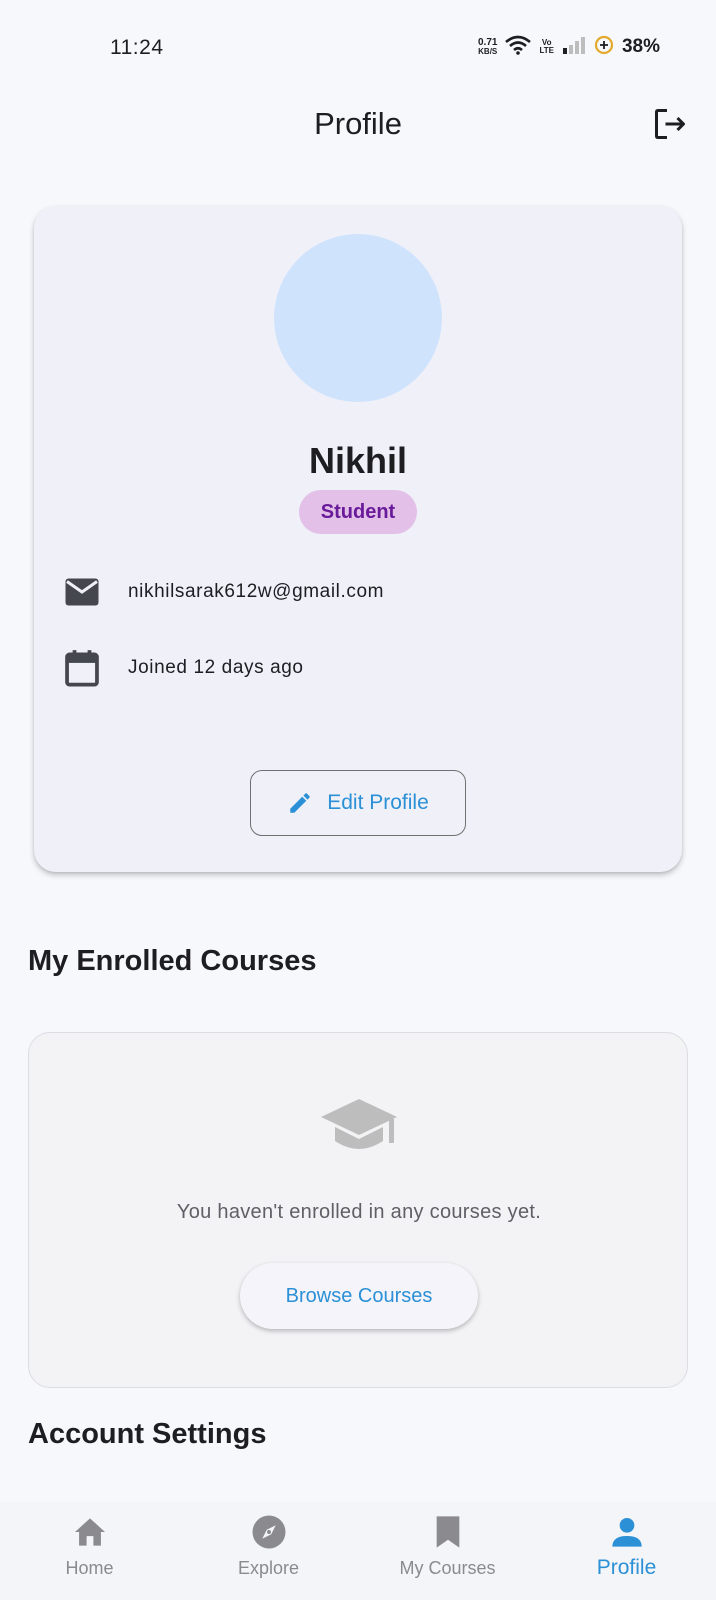 This screenshot has width=716, height=1600. What do you see at coordinates (518, 47) in the screenshot?
I see `wifi-icon` at bounding box center [518, 47].